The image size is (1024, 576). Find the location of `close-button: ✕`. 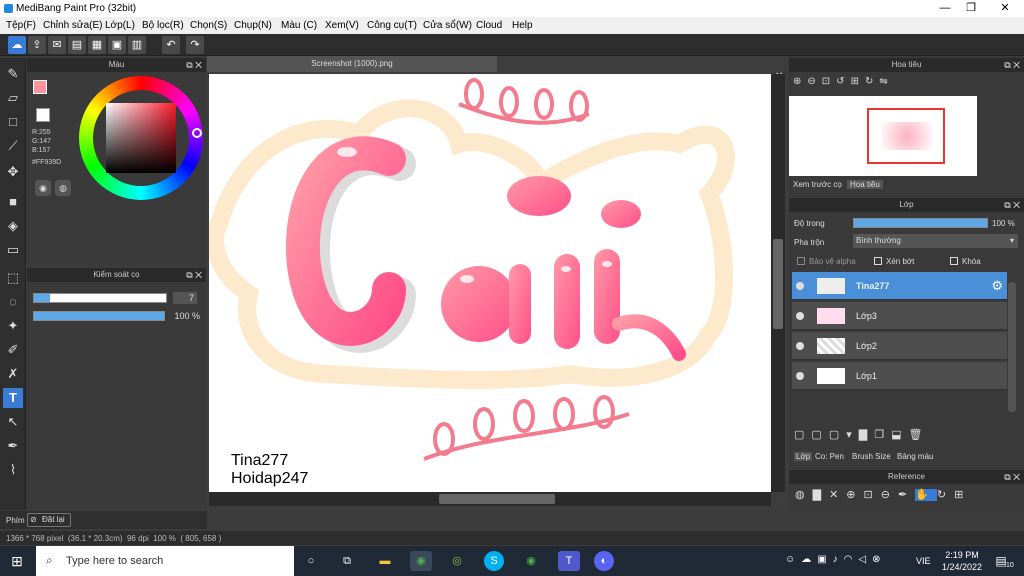

close-button: ✕ is located at coordinates (1005, 8).